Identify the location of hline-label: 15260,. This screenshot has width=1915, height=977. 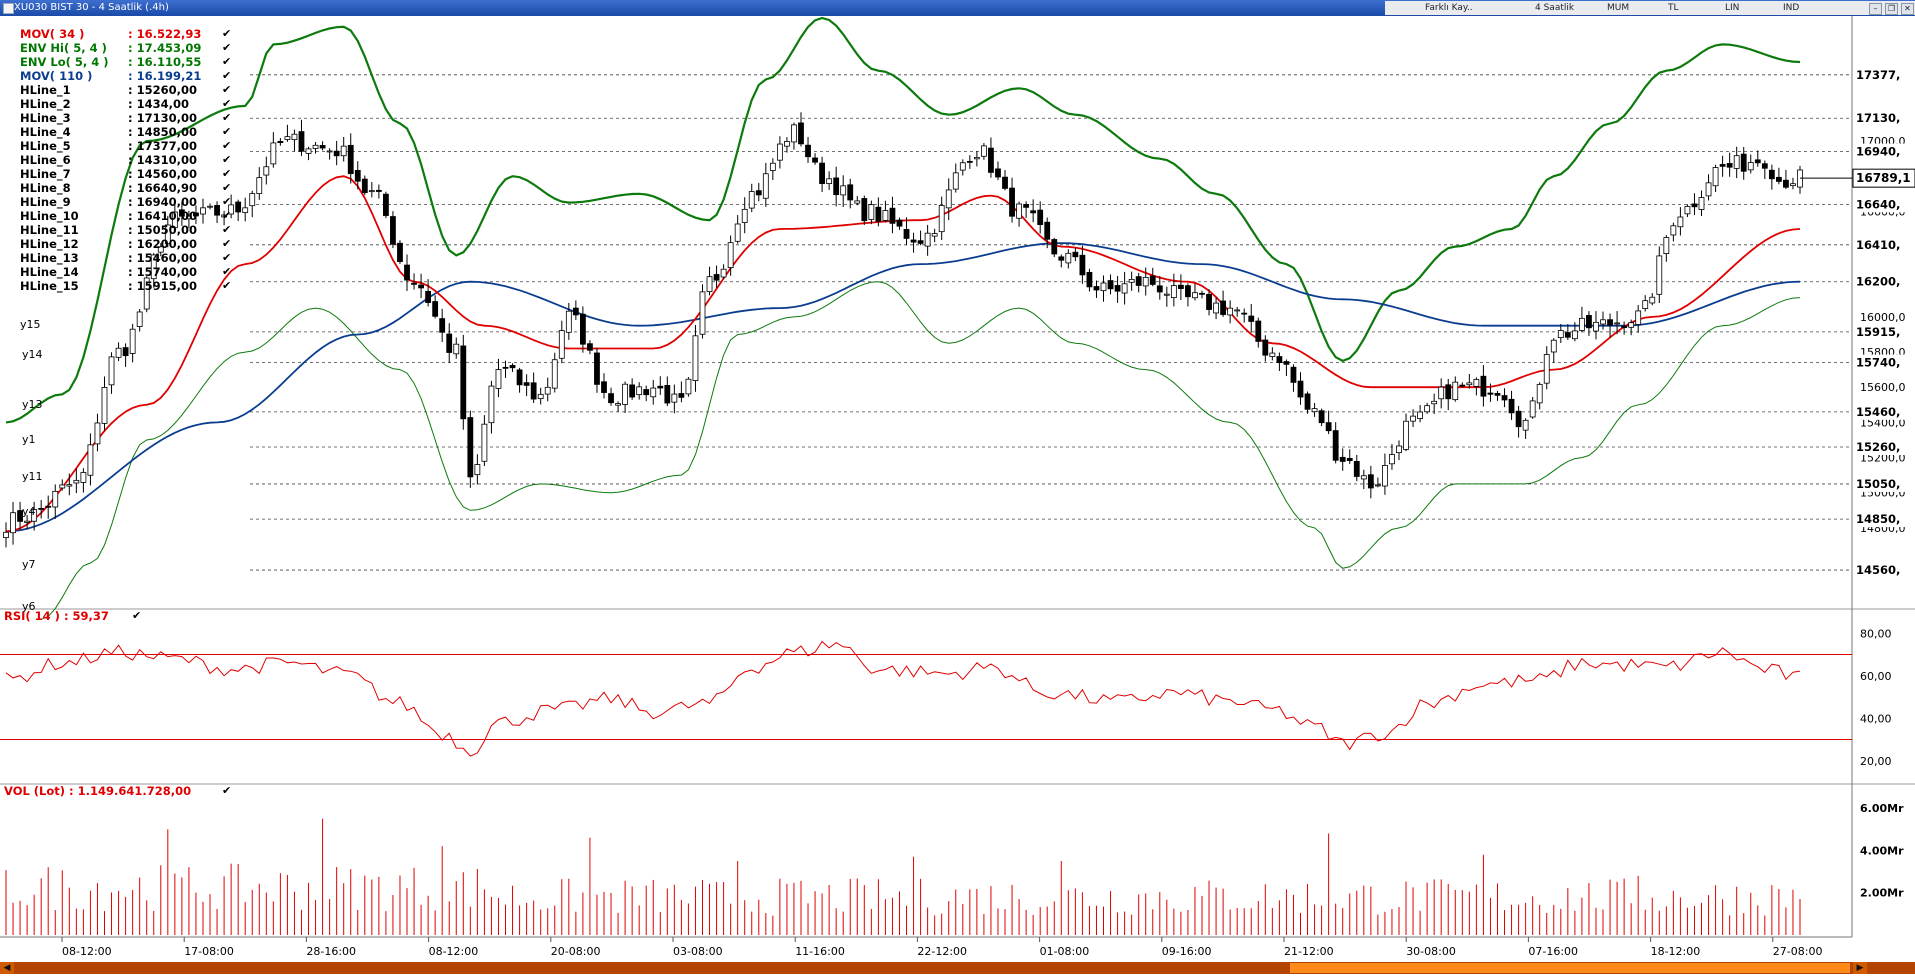
(1878, 447).